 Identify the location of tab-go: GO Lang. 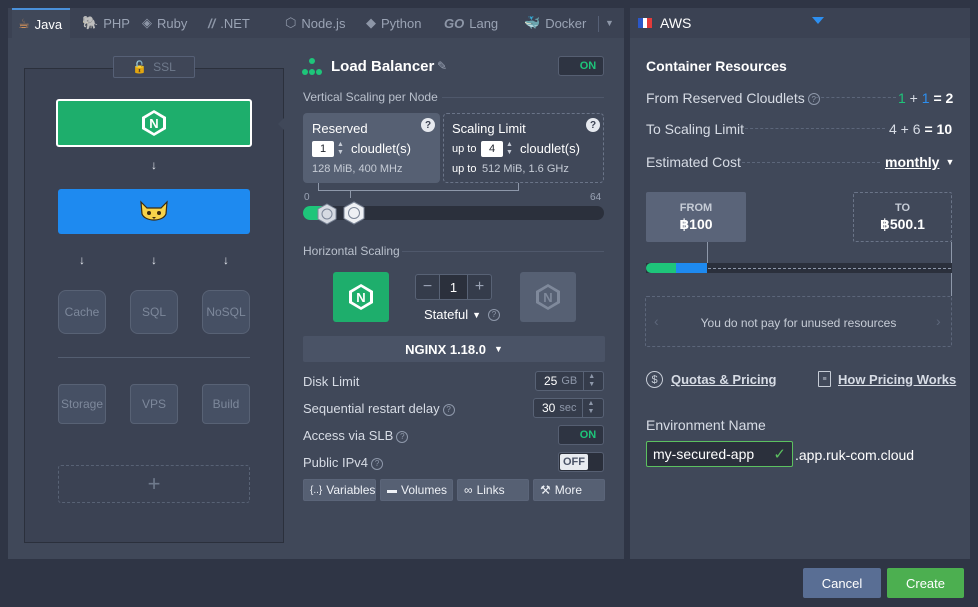
(471, 23).